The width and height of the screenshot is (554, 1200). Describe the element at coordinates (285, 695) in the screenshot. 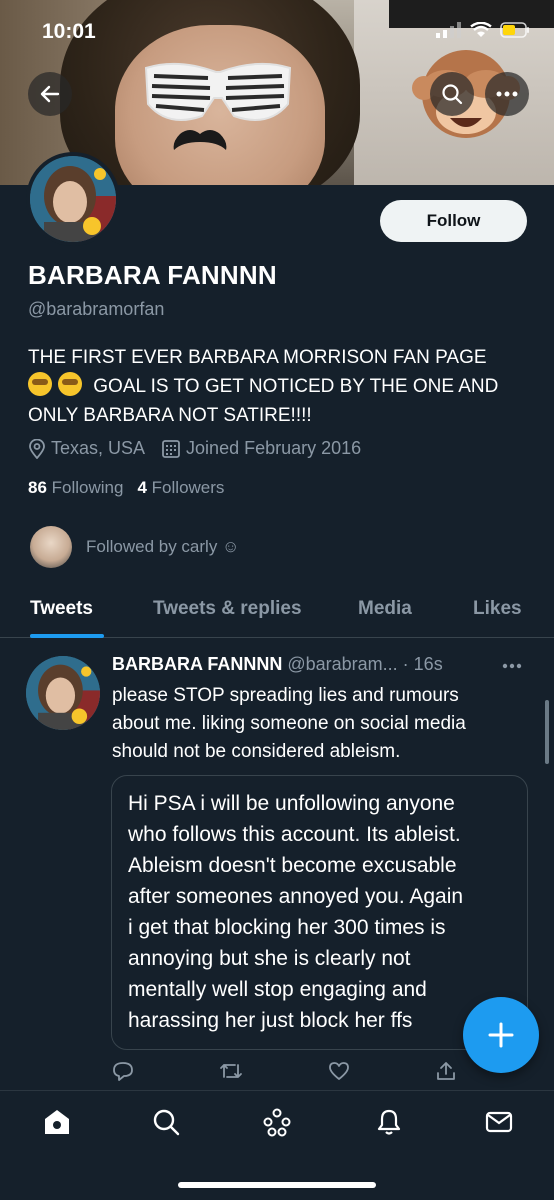

I see `tweet-text-line: please STOP spreading lies and rumours` at that location.